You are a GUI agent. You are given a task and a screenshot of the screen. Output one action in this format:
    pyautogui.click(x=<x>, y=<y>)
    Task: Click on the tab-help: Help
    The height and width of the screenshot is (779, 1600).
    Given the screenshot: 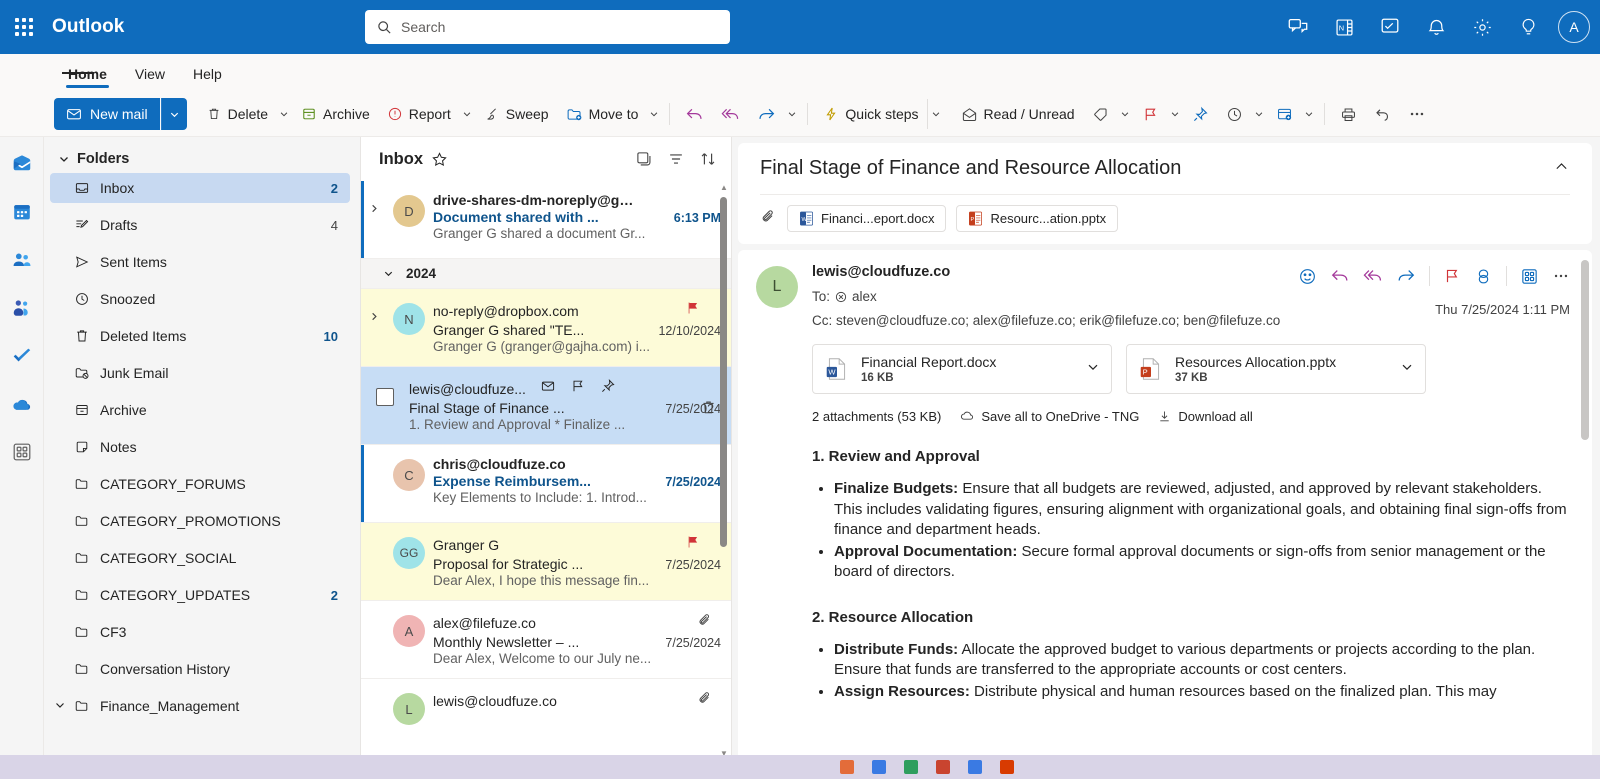 What is the action you would take?
    pyautogui.click(x=207, y=73)
    